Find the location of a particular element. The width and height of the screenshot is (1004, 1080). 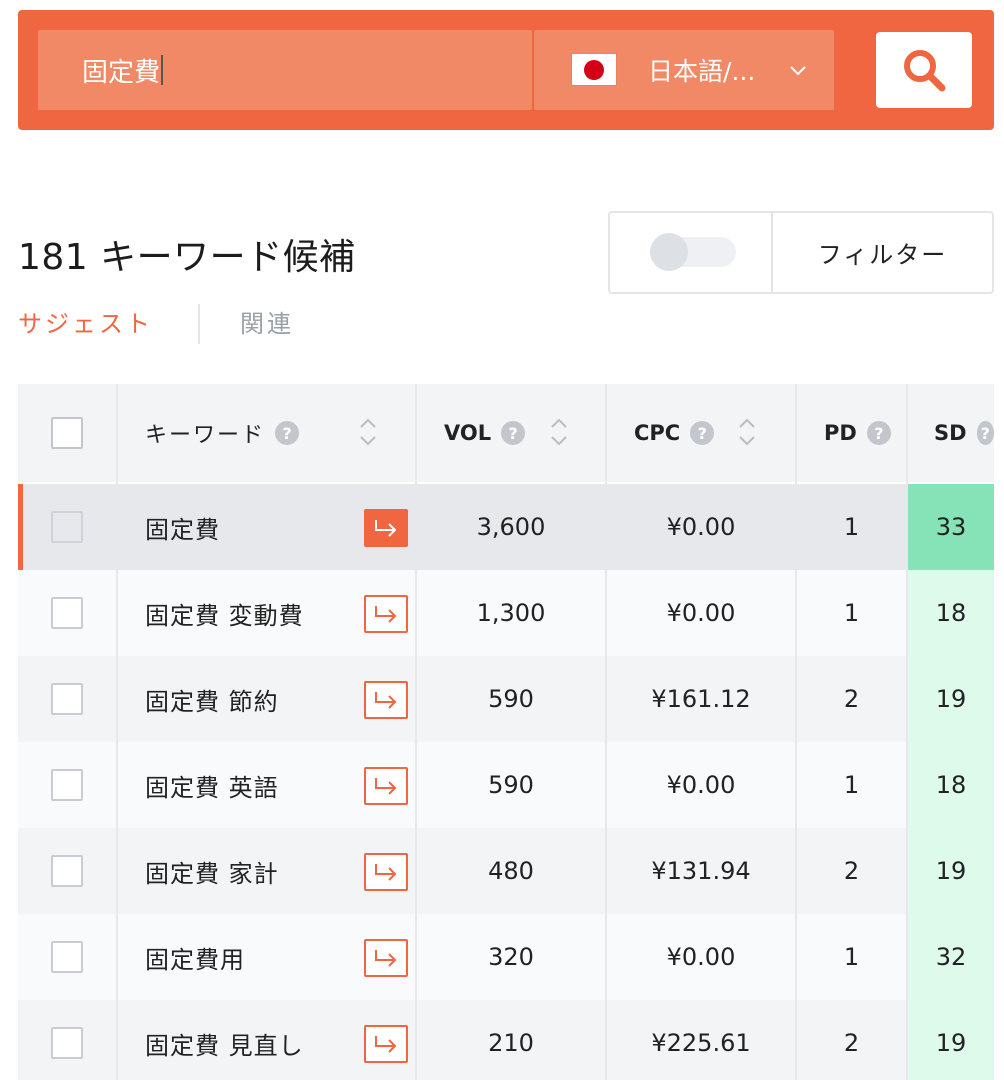

keyword-text: 固定費 英語 is located at coordinates (212, 785).